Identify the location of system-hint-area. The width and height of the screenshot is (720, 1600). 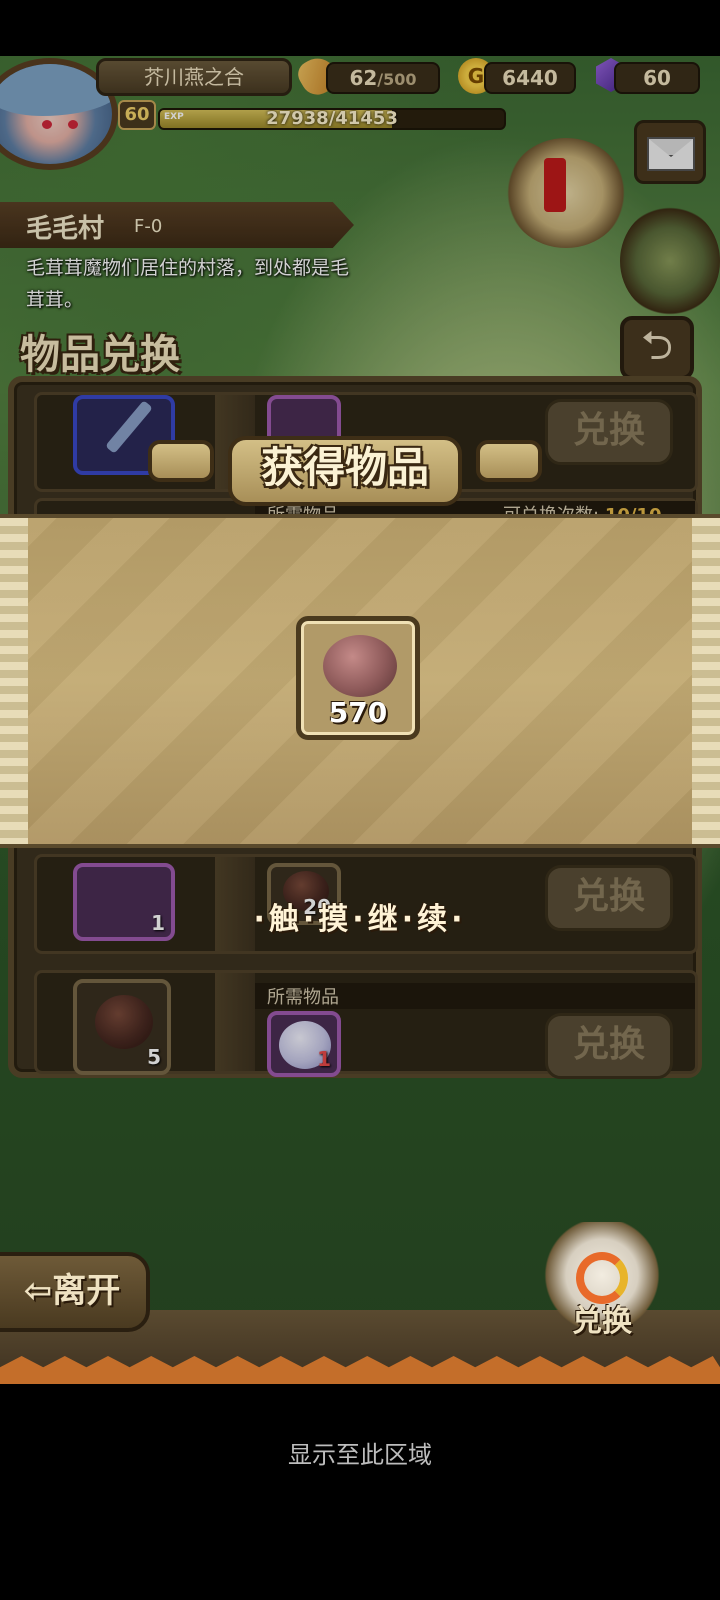
(360, 1492).